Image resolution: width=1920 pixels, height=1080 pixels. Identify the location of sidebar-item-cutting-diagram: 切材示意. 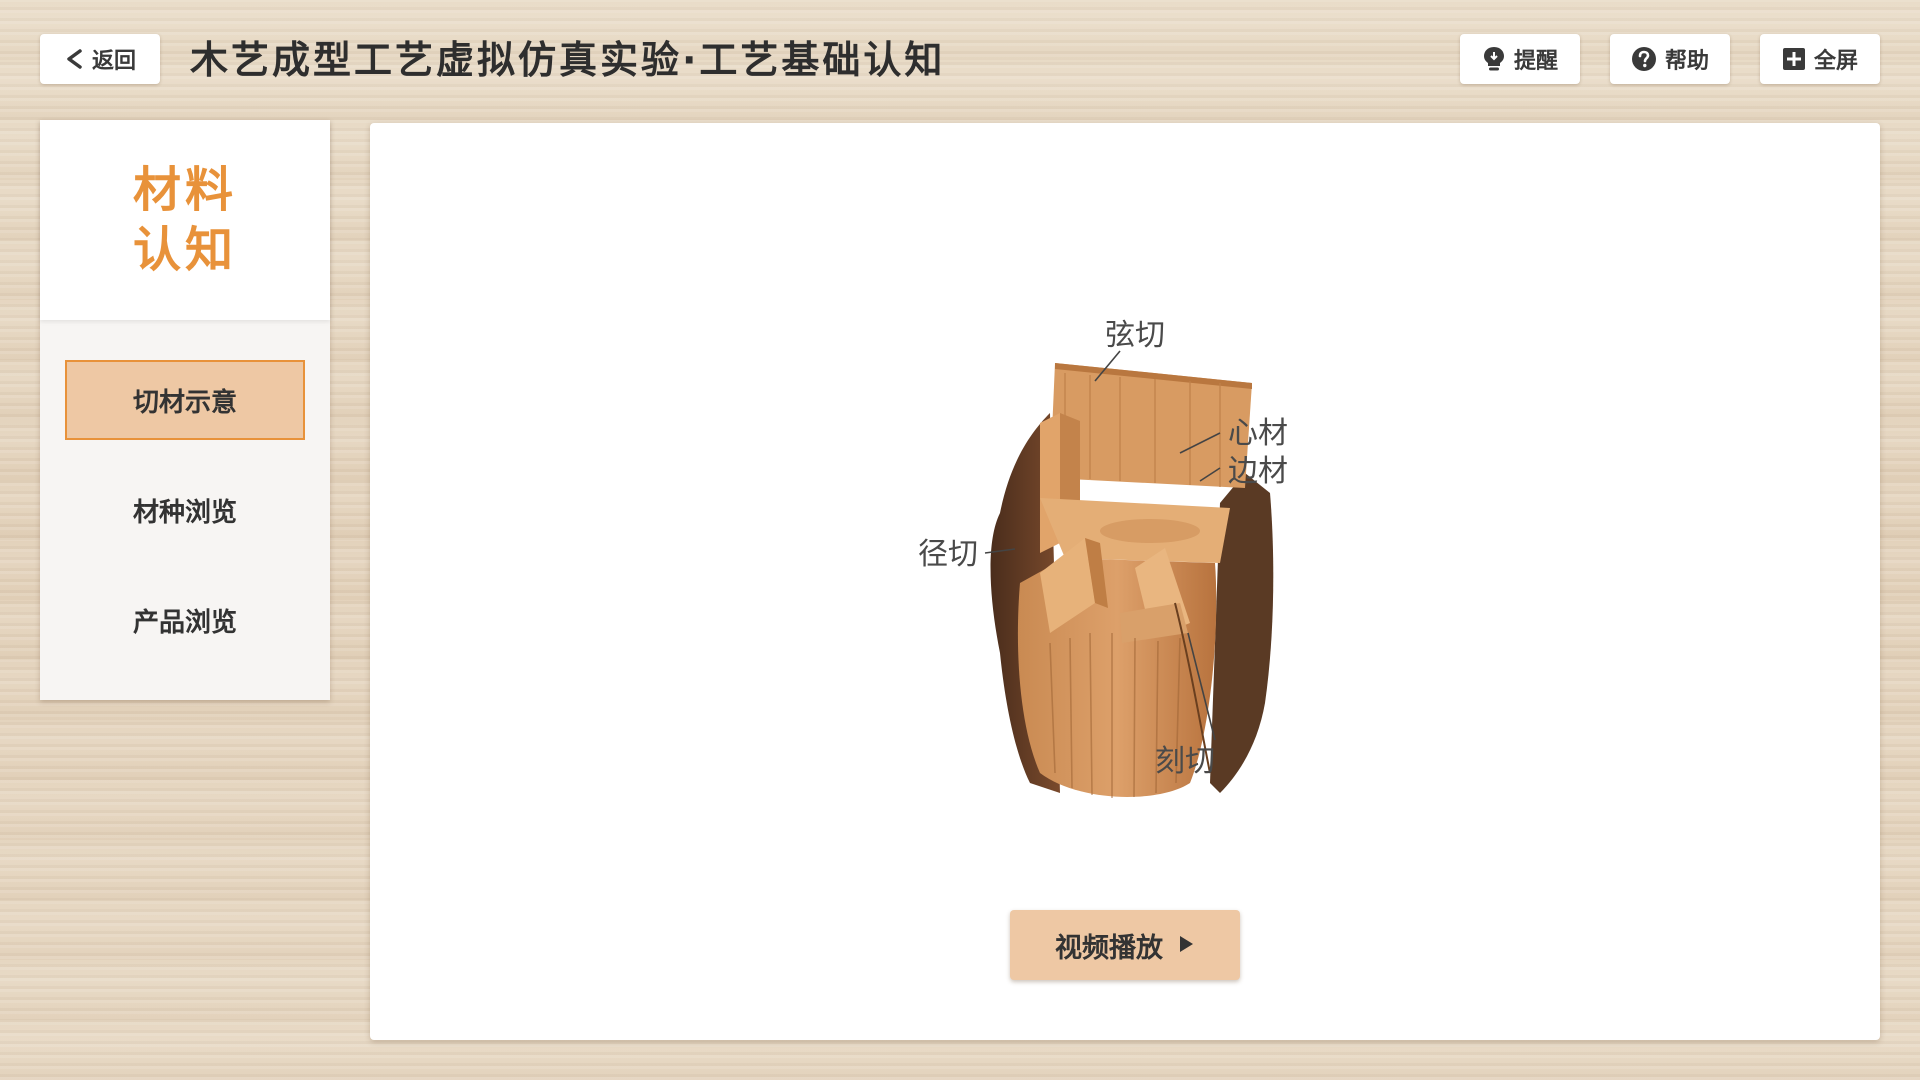
(185, 400).